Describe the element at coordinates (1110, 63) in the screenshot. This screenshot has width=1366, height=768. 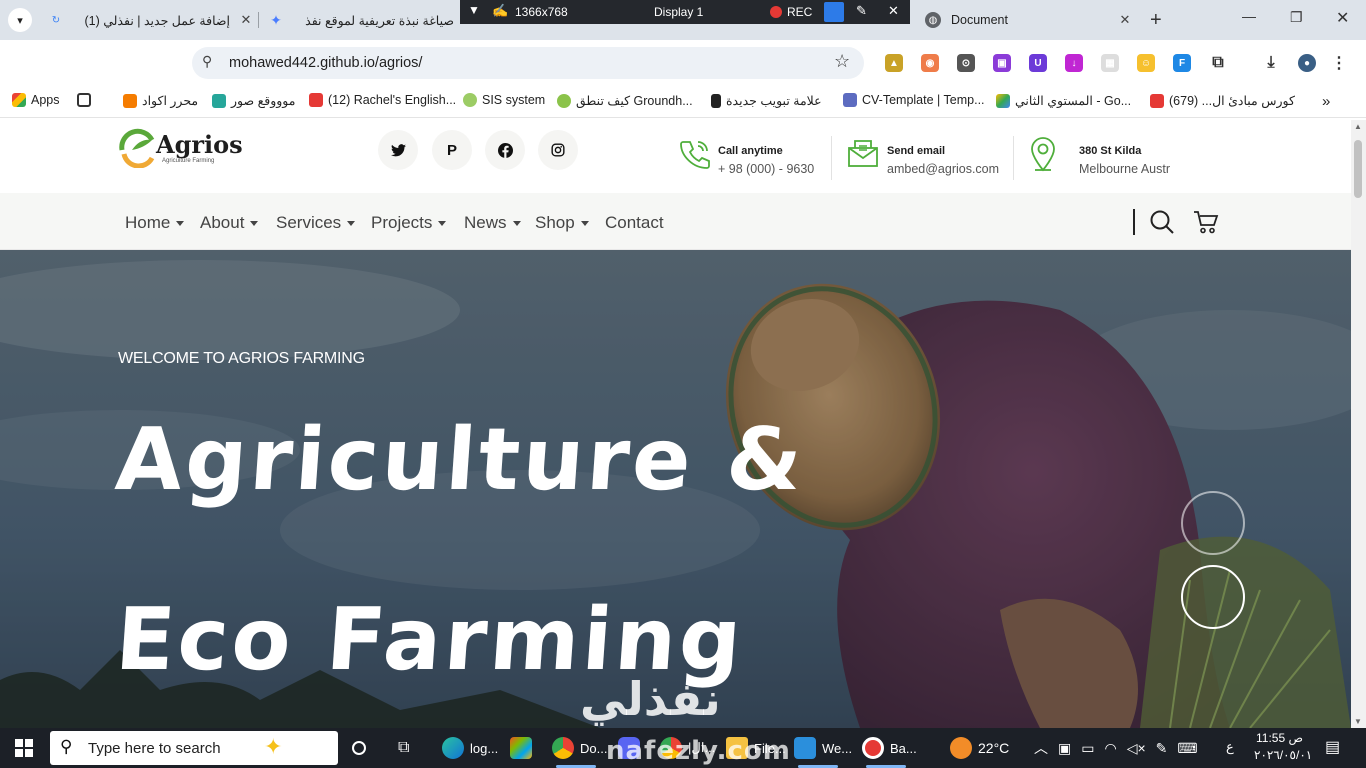
I see `extension-g-icon: ▦` at that location.